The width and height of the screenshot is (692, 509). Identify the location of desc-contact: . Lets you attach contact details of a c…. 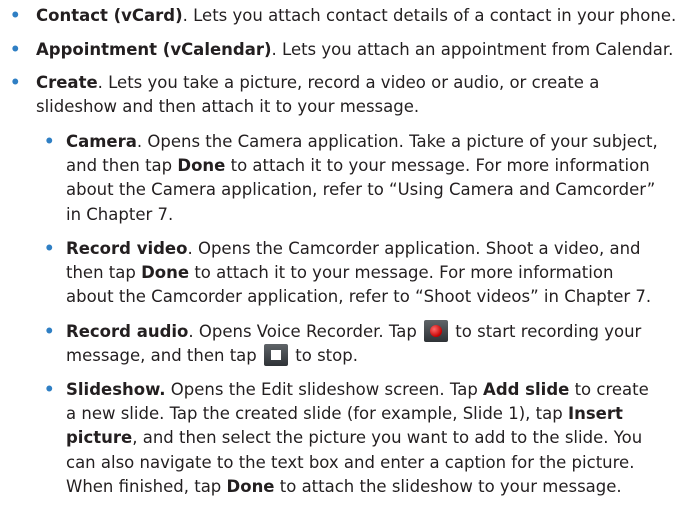
(429, 15).